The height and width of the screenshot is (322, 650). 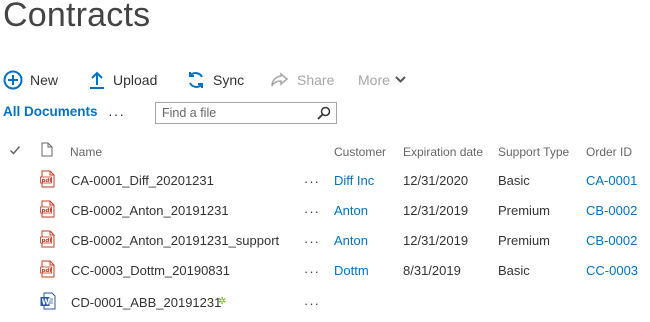 I want to click on search-input, so click(x=234, y=113).